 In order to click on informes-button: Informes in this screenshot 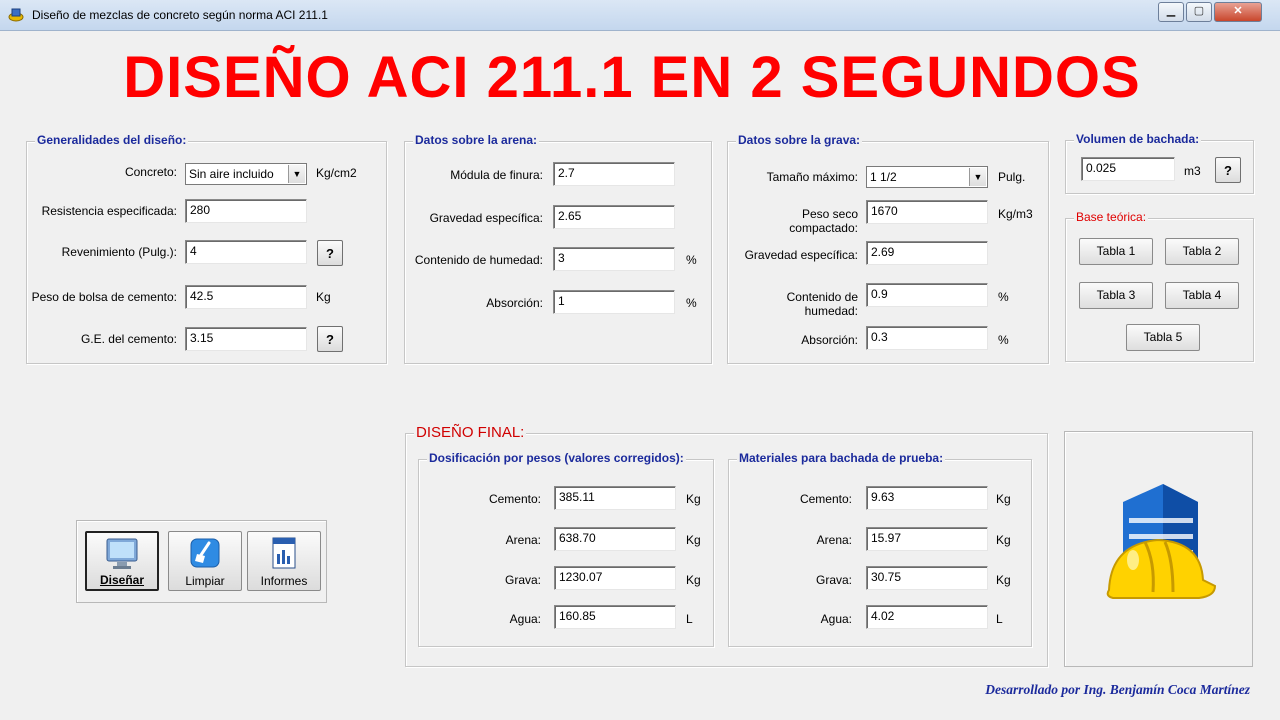, I will do `click(284, 561)`.